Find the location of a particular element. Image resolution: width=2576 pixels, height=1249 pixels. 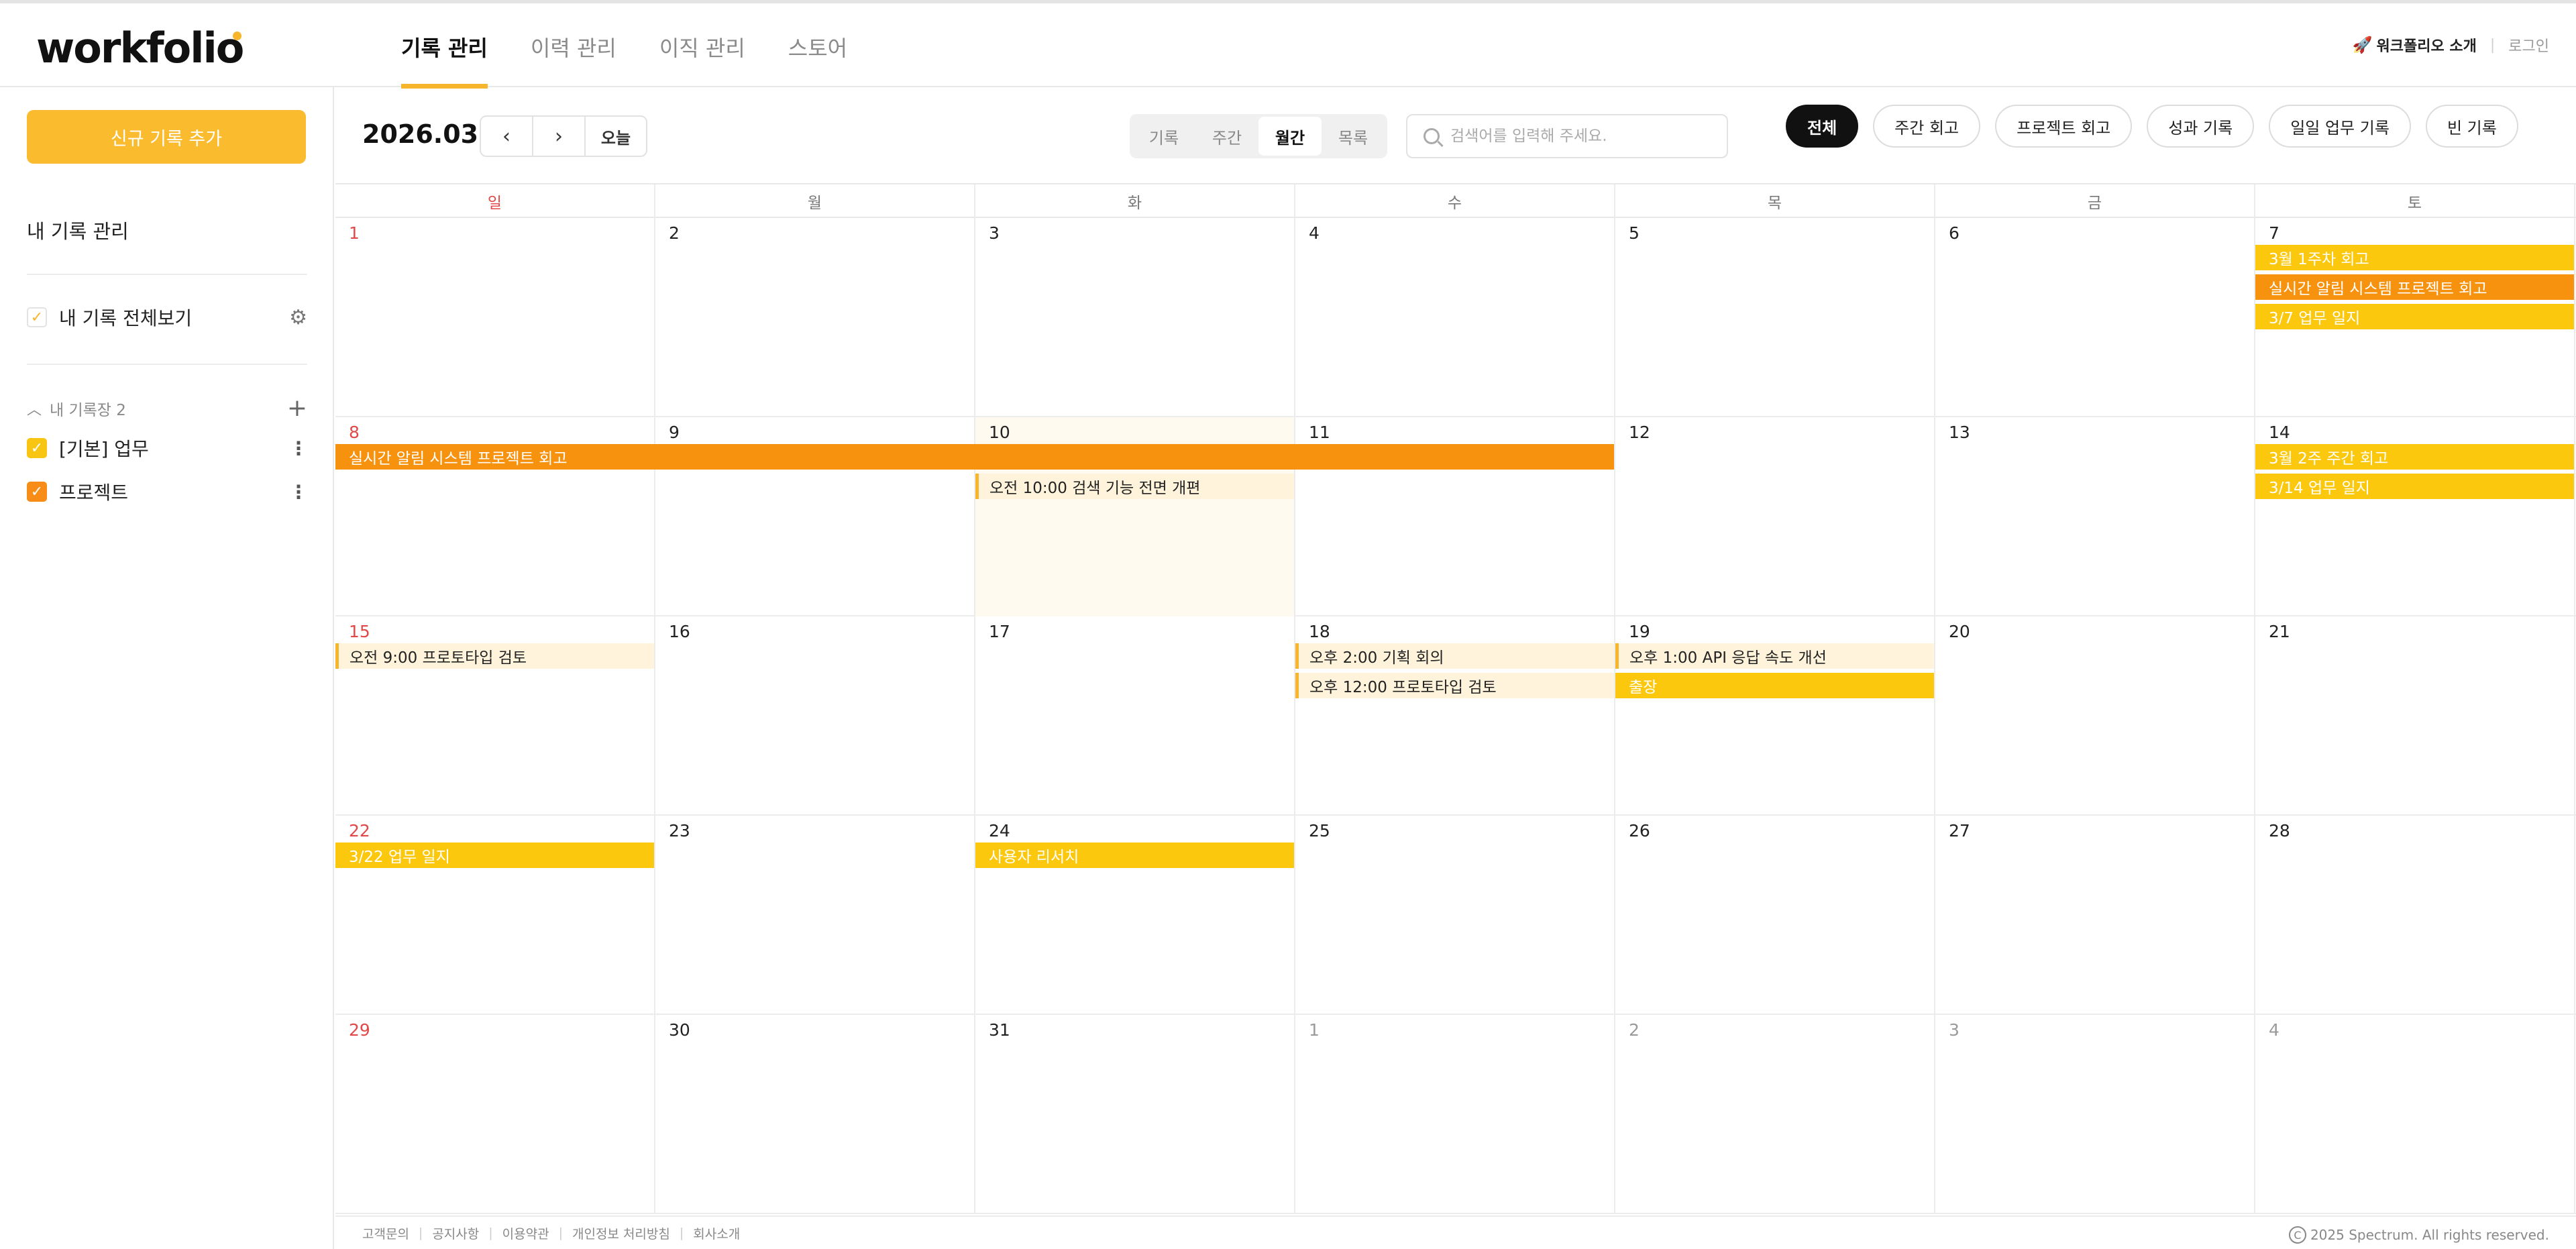

day-number: 26 is located at coordinates (1639, 831).